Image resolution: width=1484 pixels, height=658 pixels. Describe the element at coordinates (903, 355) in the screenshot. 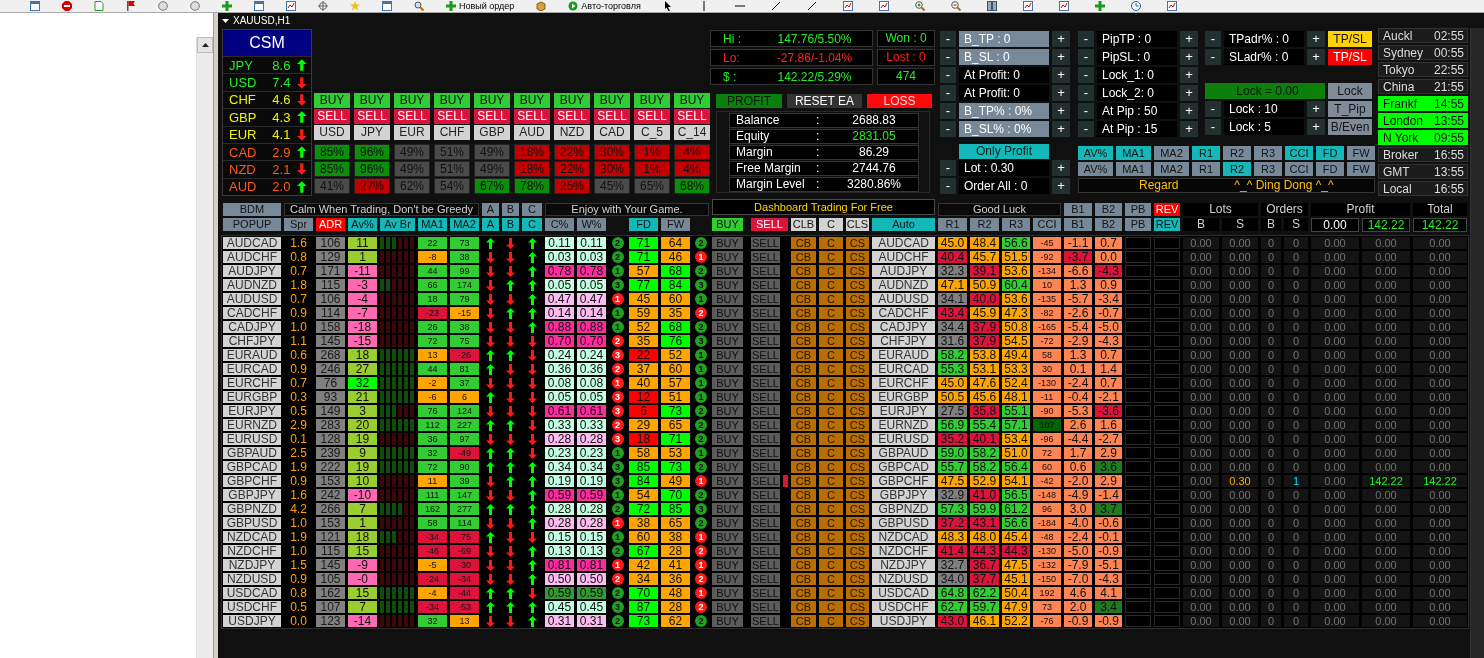

I see `pair-button: EURAUD` at that location.